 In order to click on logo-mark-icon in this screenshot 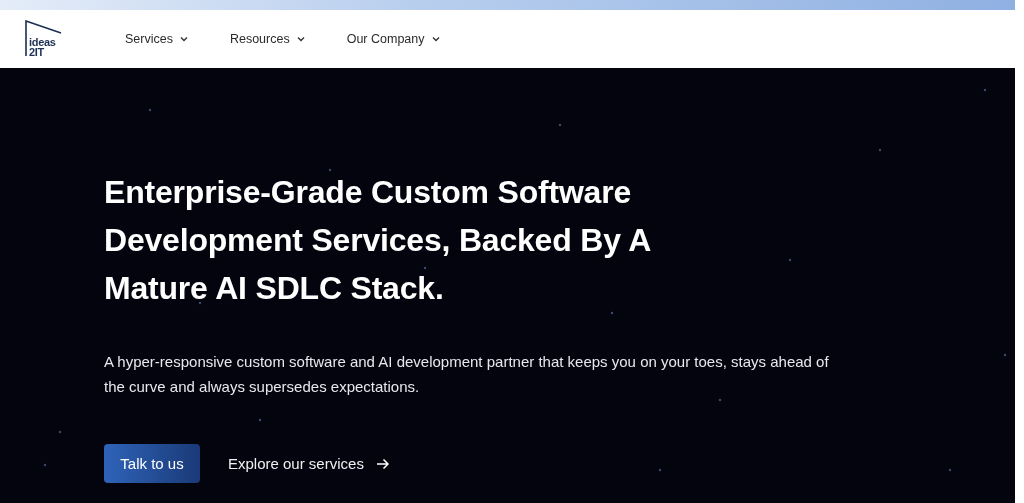, I will do `click(44, 39)`.